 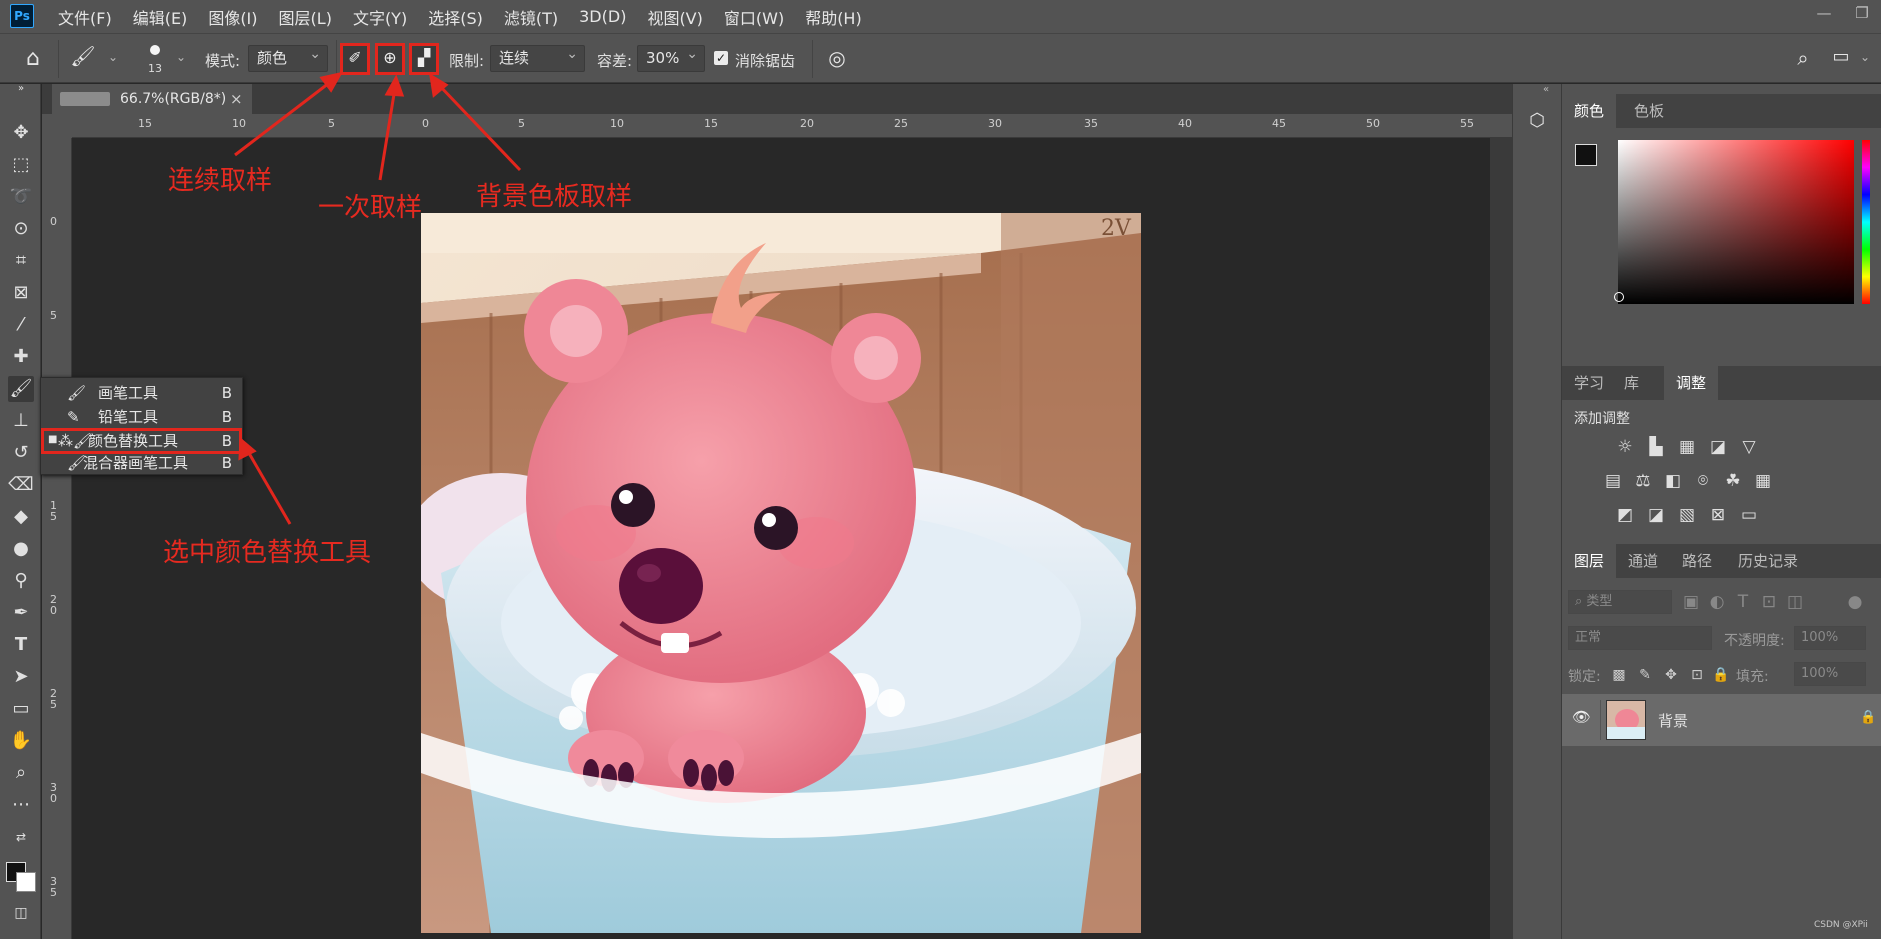 What do you see at coordinates (21, 485) in the screenshot?
I see `eraser-tool-icon: ⌫` at bounding box center [21, 485].